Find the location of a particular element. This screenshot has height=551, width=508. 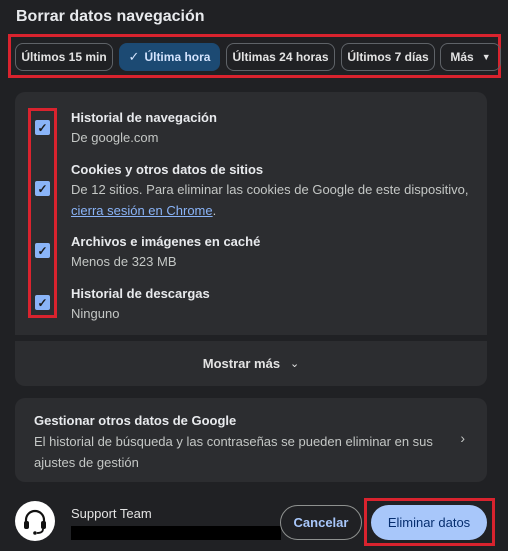

item-subtitle-cache: Menos de 323 MB is located at coordinates (124, 261).